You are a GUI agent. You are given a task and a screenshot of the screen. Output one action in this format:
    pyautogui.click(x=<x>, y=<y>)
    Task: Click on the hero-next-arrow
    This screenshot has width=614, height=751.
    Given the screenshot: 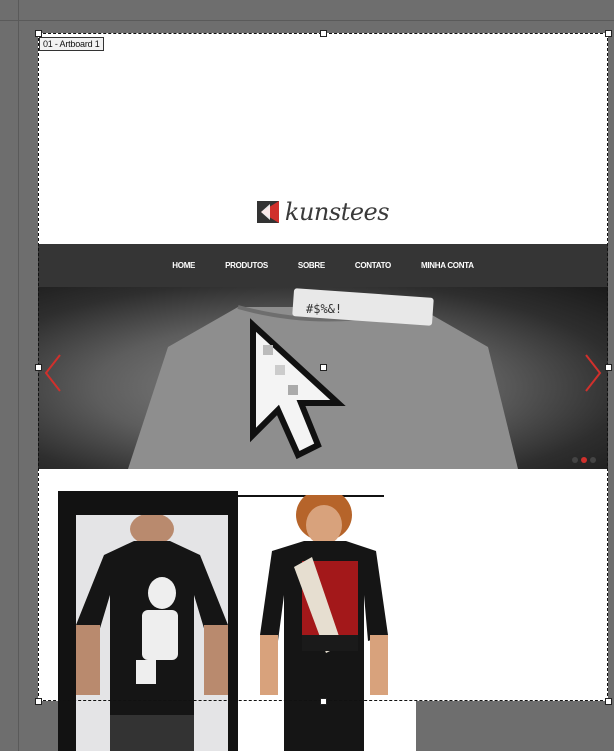 What is the action you would take?
    pyautogui.click(x=593, y=373)
    